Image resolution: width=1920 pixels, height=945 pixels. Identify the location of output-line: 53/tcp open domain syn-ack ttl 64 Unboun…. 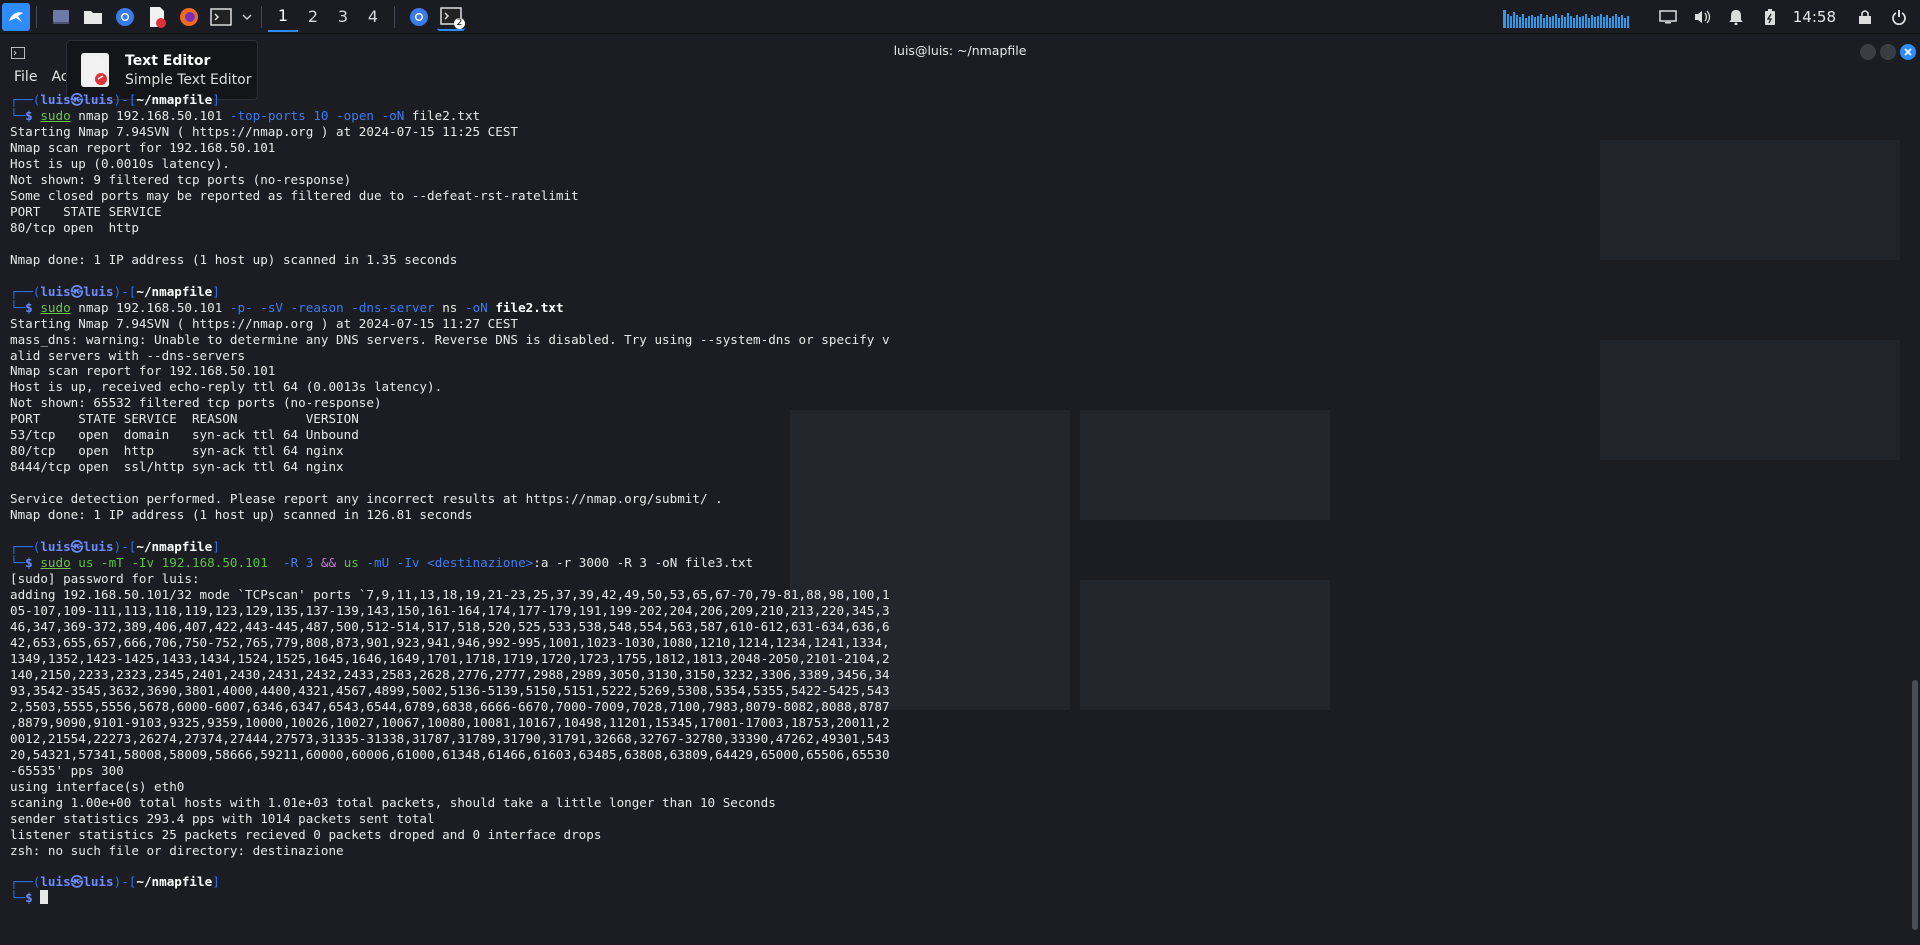
(480, 435).